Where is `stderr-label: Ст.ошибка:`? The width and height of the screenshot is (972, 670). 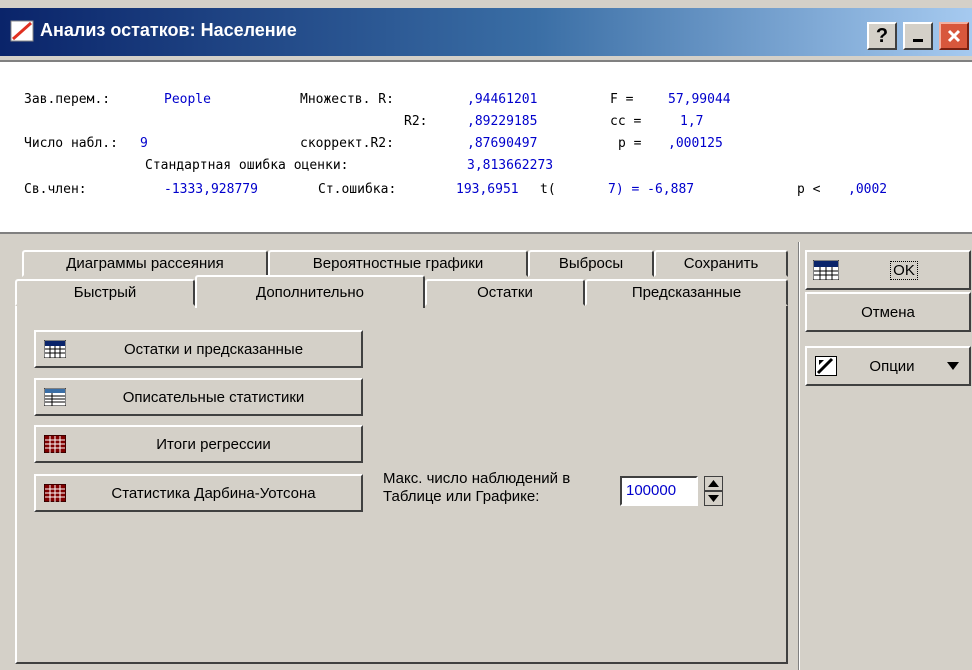
stderr-label: Ст.ошибка: is located at coordinates (357, 189).